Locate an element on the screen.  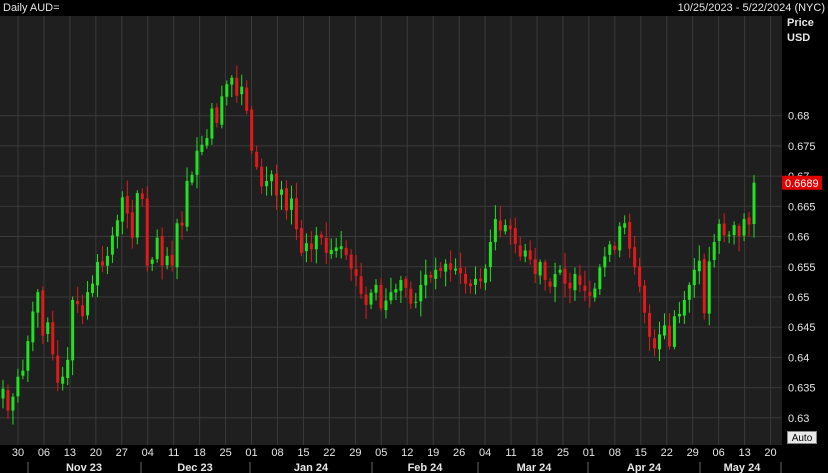
date-tick-label: 19 is located at coordinates (433, 453).